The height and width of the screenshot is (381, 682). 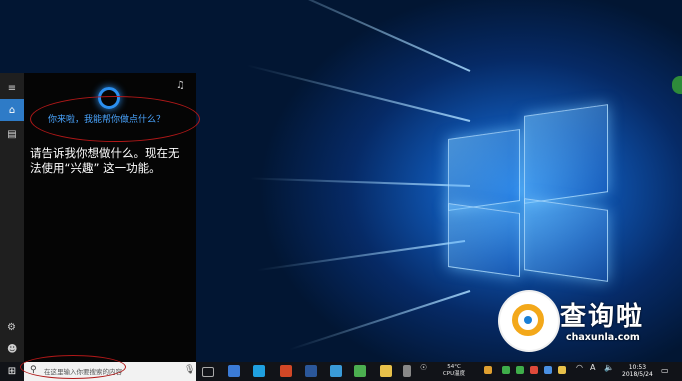 I want to click on site-watermark: 查询啦 chaxunla.com, so click(x=586, y=326).